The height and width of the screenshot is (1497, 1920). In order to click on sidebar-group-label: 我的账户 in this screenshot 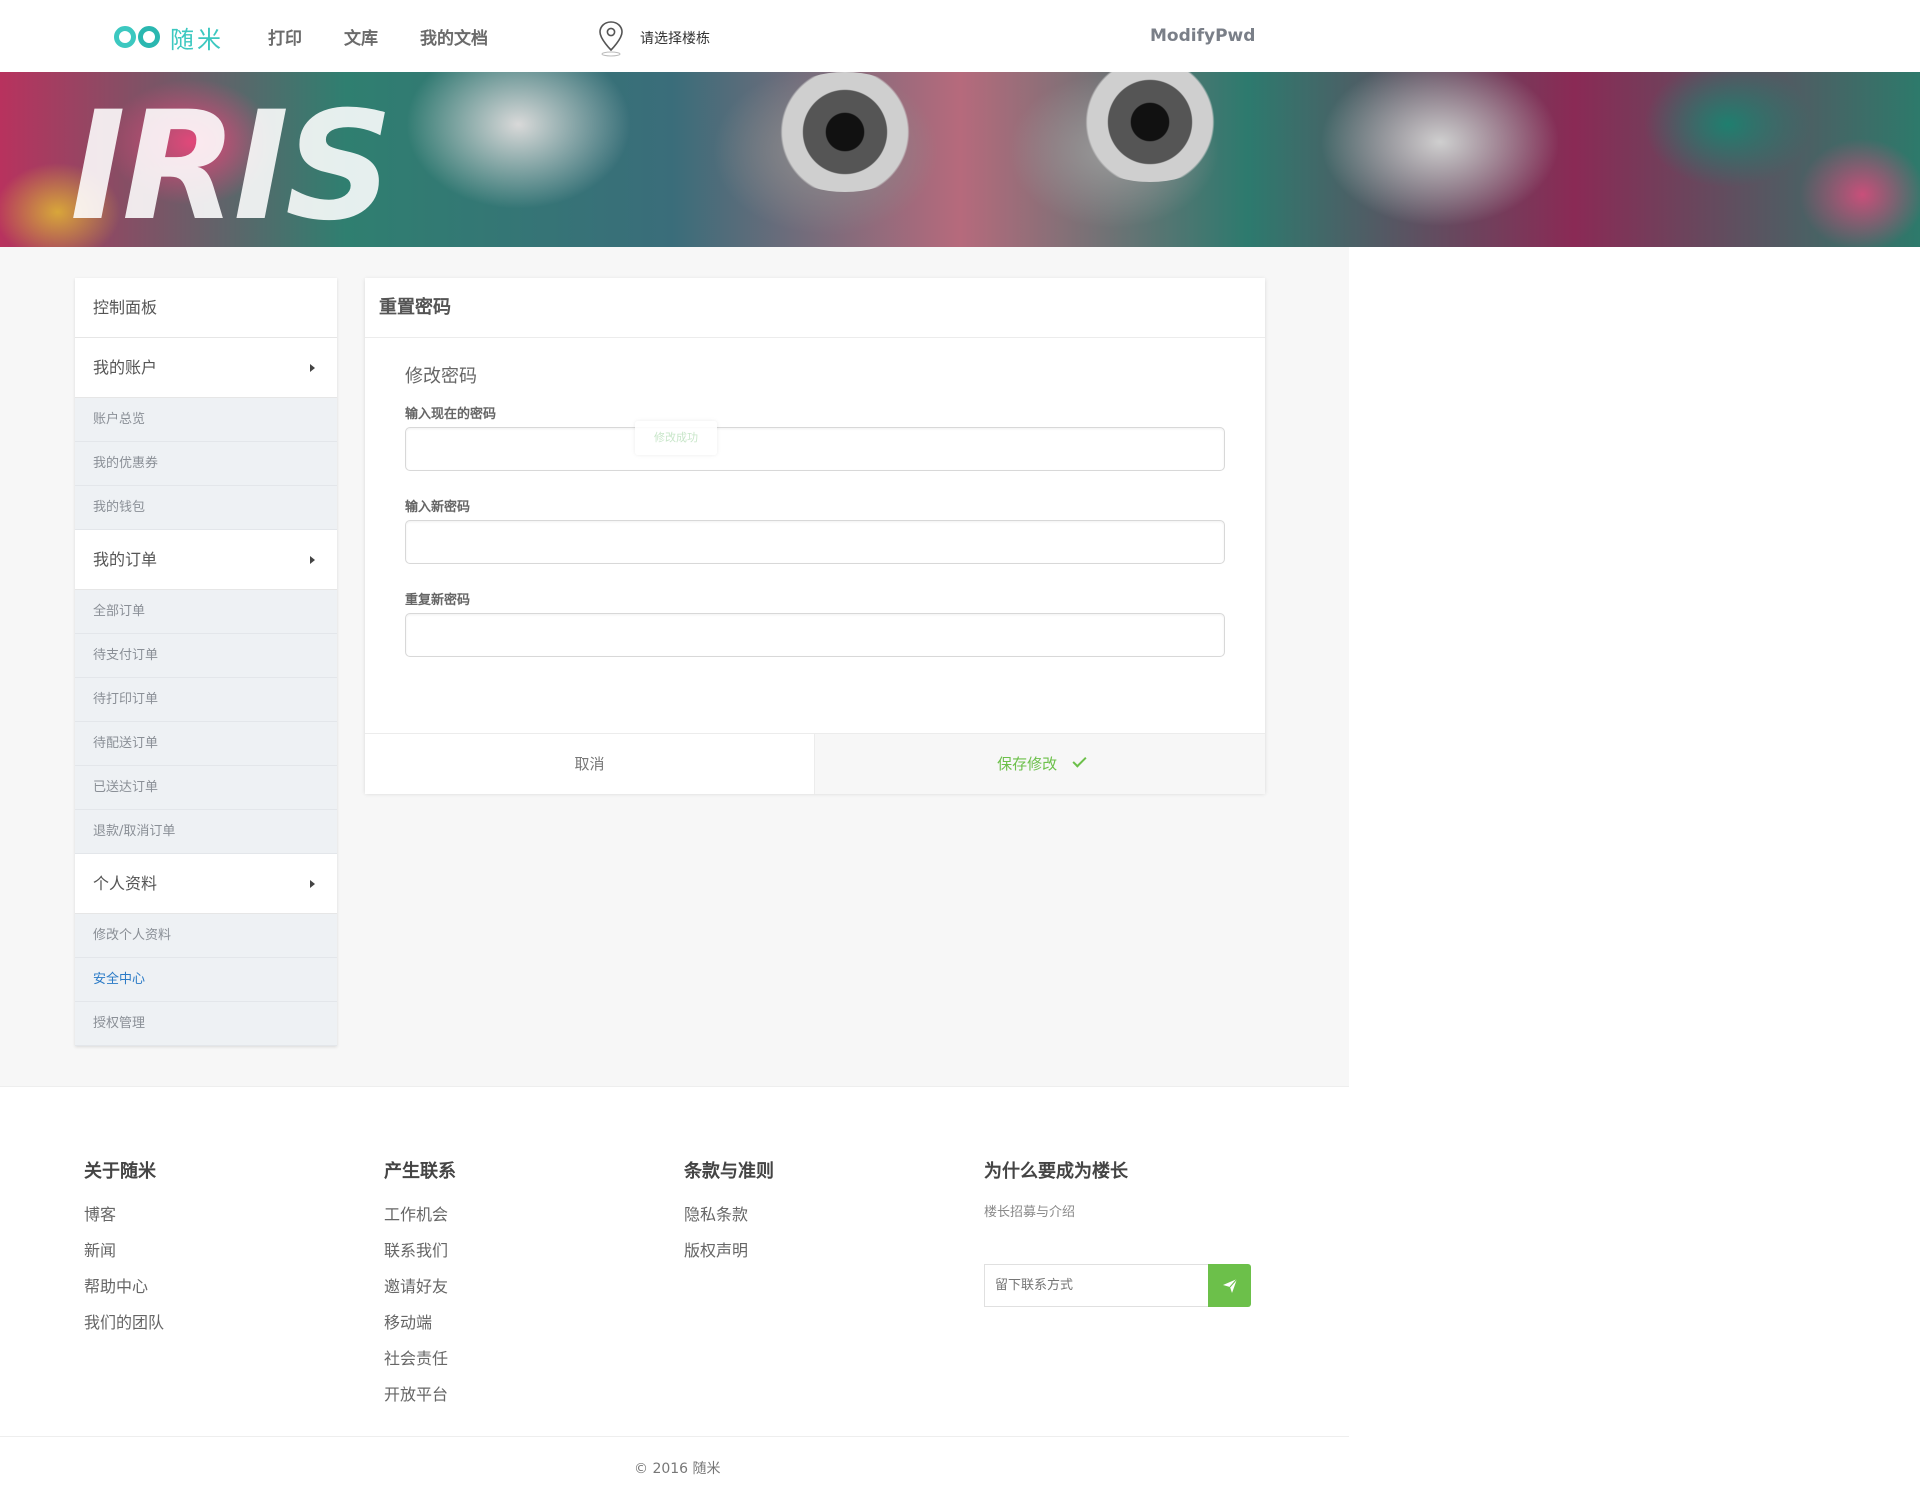, I will do `click(125, 367)`.